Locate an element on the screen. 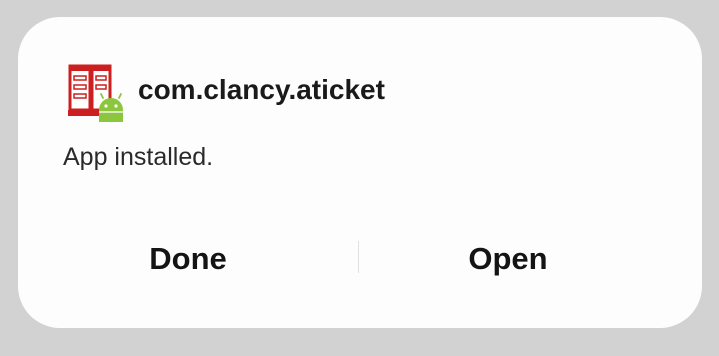 This screenshot has width=719, height=356. app-icon is located at coordinates (96, 93).